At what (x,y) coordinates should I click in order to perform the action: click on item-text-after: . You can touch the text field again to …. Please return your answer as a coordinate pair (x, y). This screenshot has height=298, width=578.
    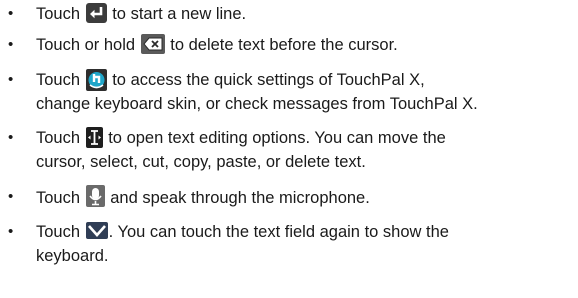
    Looking at the image, I should click on (278, 232).